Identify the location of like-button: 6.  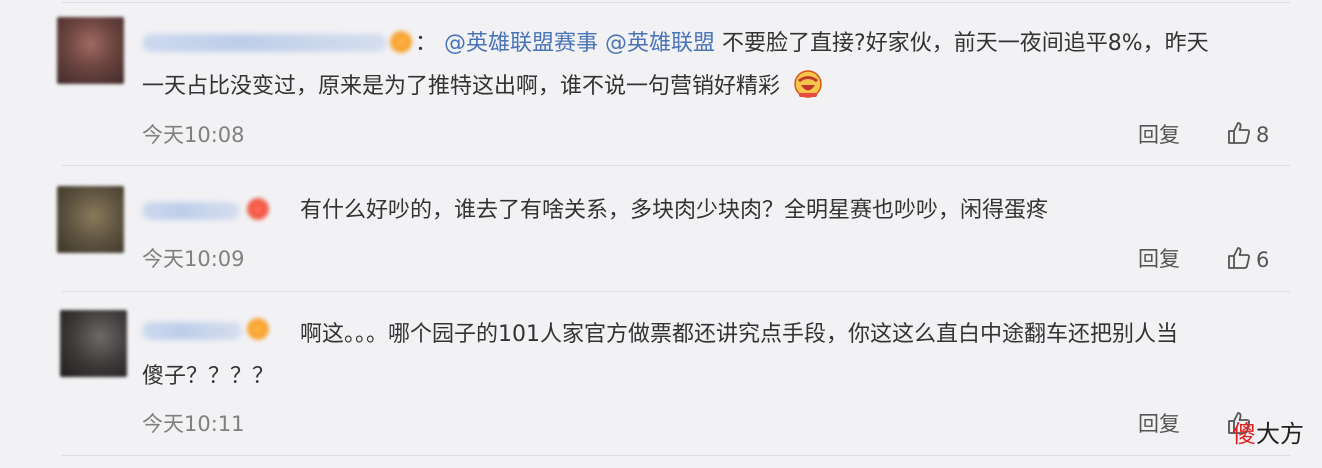
(1247, 260).